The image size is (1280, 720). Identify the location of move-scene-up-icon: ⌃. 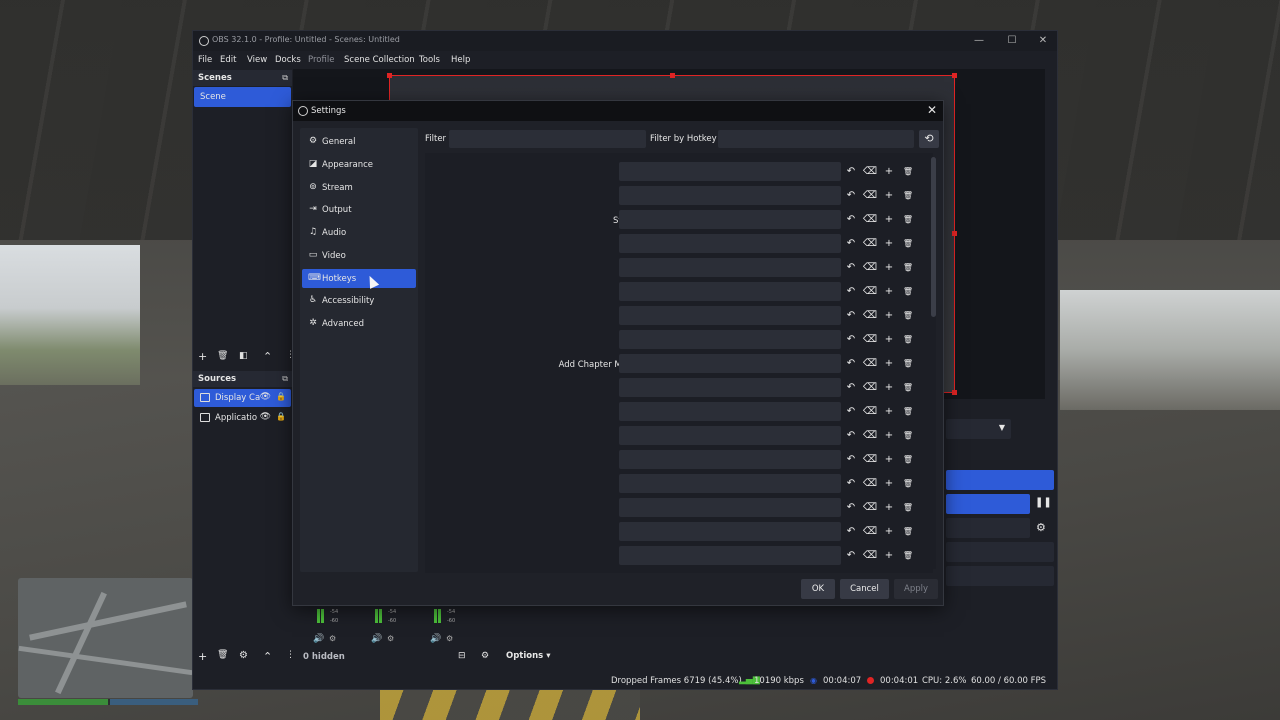
(267, 356).